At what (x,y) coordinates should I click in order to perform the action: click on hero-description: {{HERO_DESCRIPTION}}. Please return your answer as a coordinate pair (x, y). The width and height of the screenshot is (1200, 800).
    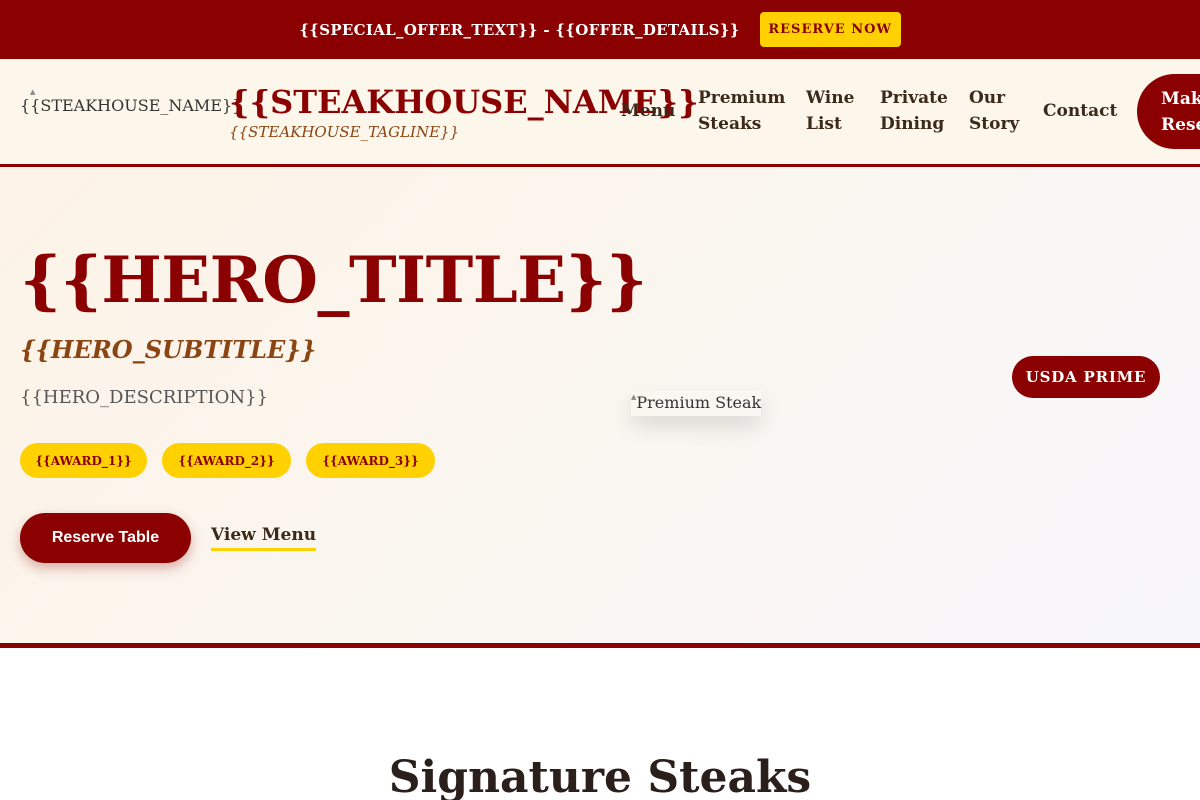
    Looking at the image, I should click on (144, 397).